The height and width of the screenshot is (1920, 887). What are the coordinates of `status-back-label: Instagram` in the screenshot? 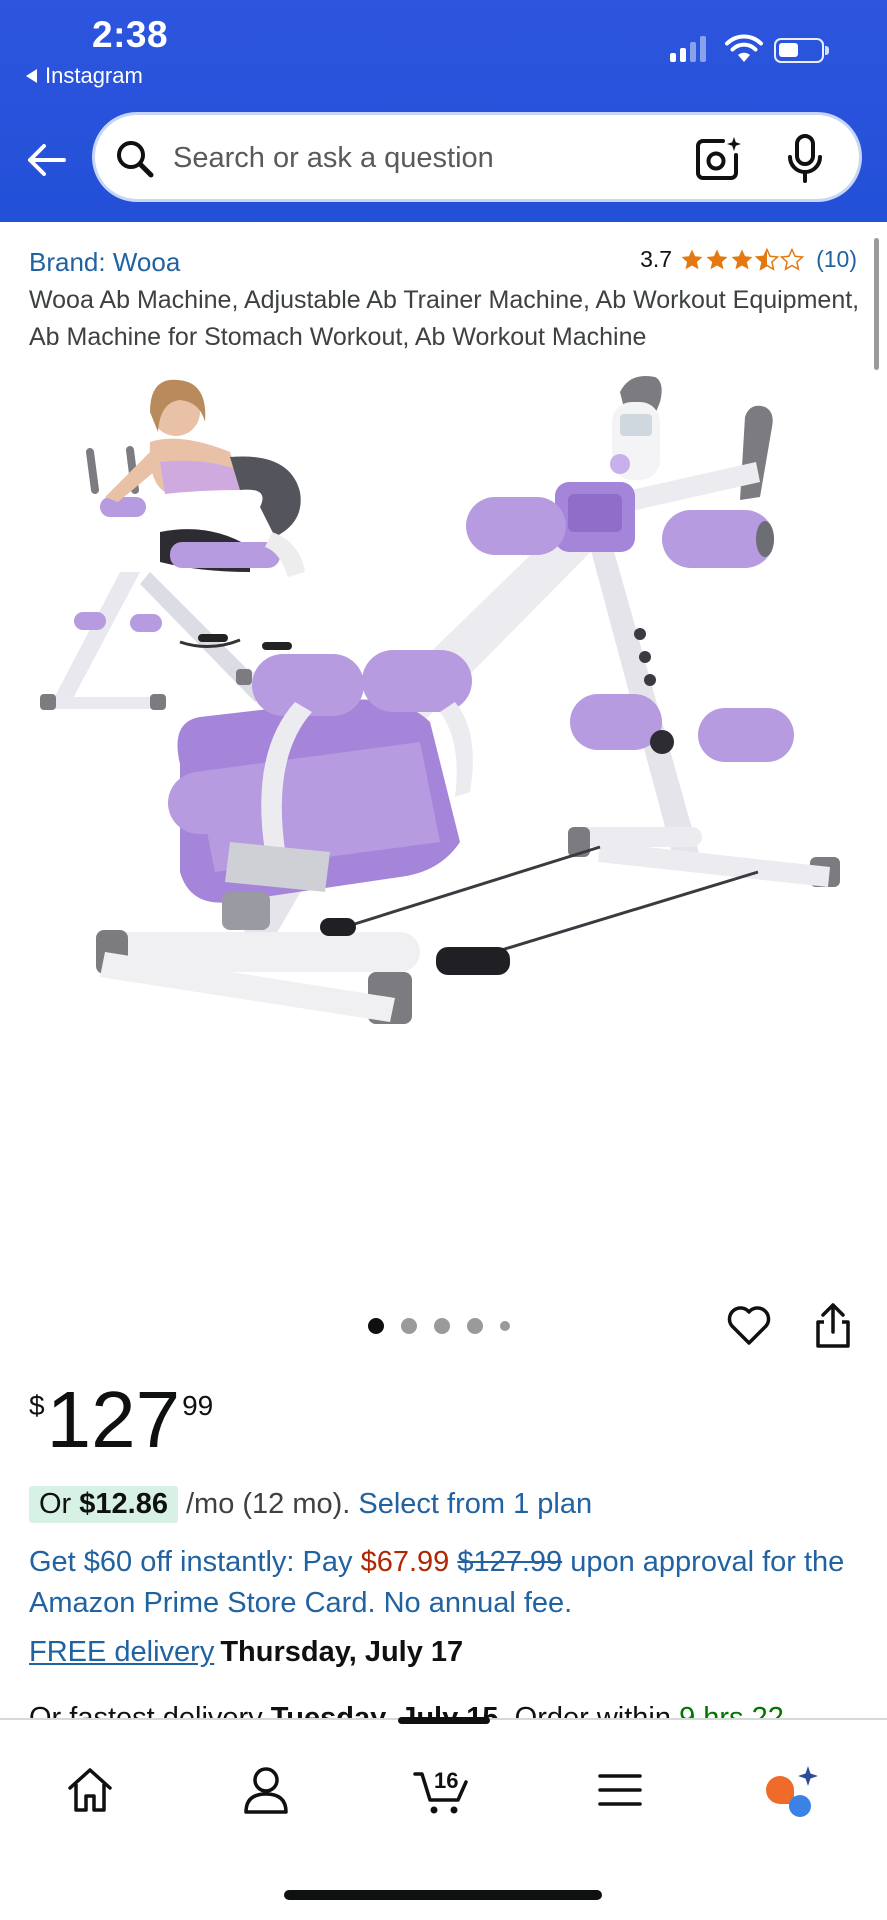 It's located at (94, 75).